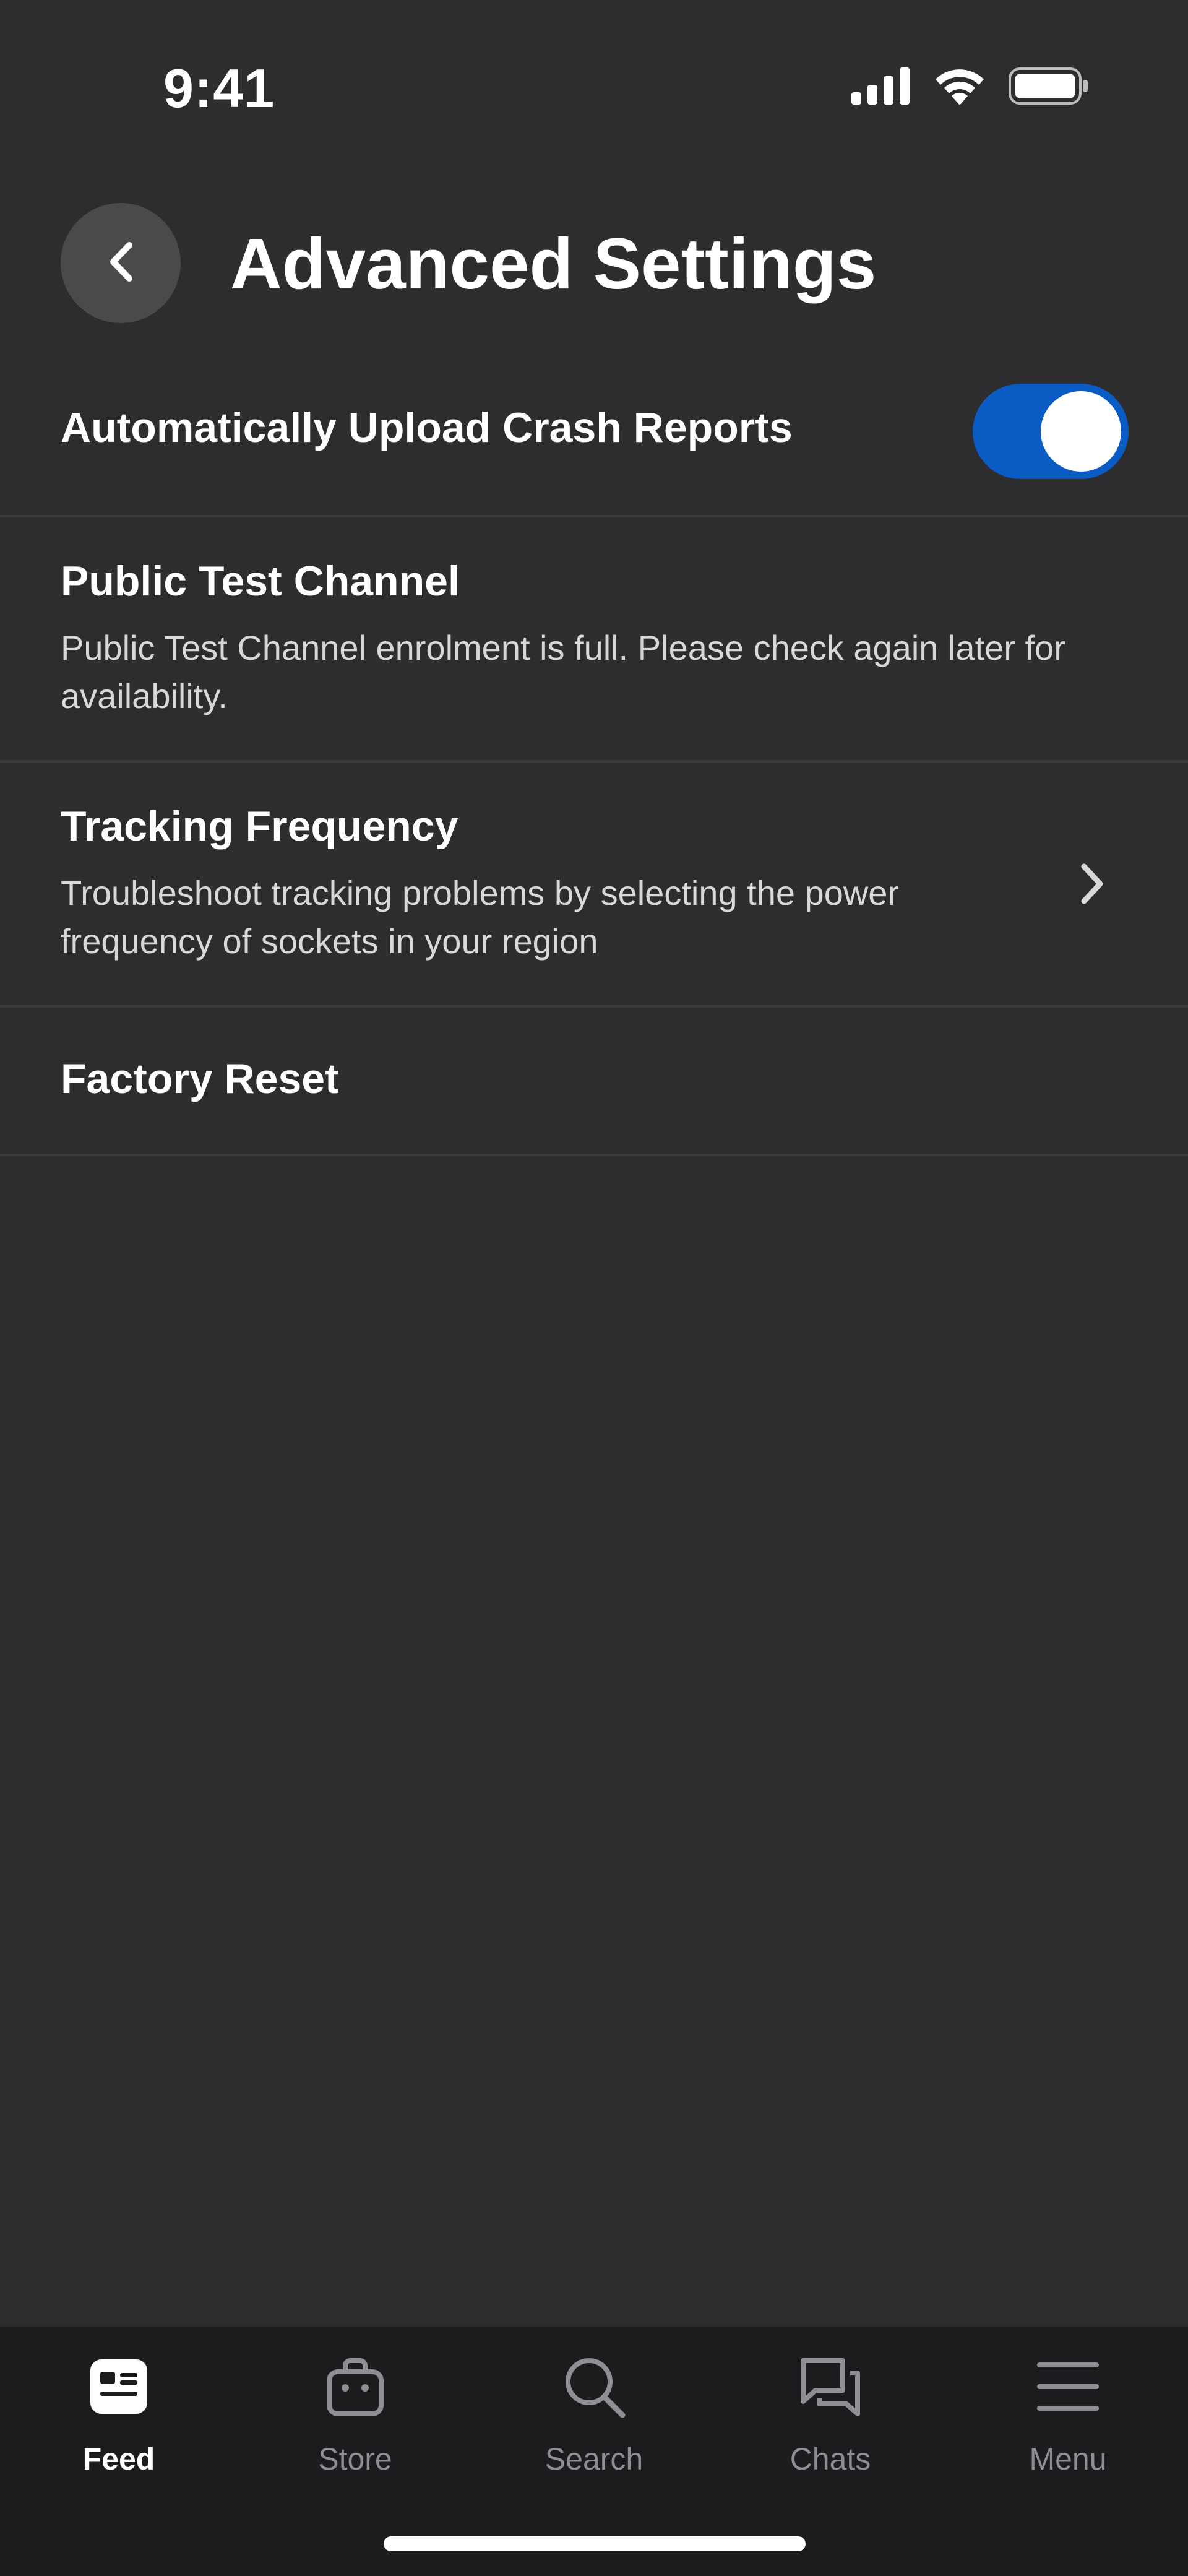 This screenshot has width=1188, height=2576. Describe the element at coordinates (594, 1082) in the screenshot. I see `factory-reset-row: Factory Reset` at that location.